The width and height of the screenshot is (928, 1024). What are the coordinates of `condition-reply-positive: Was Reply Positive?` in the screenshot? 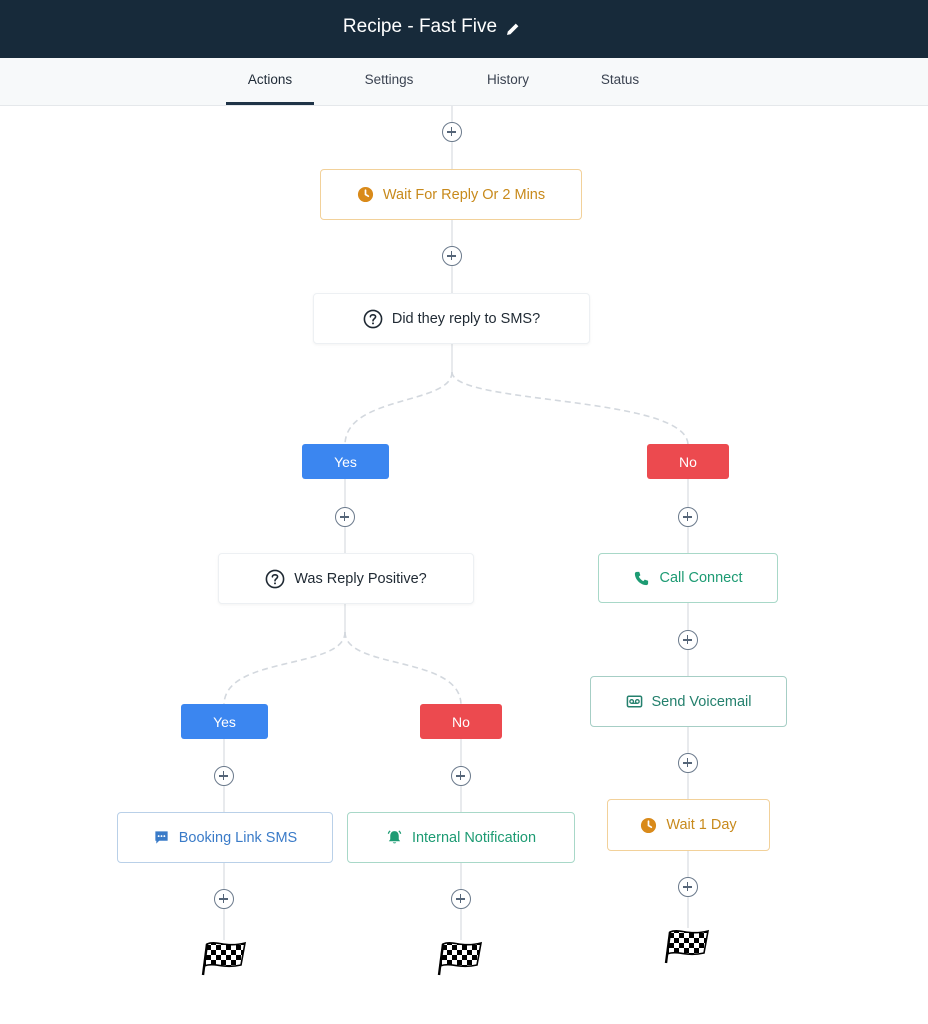 It's located at (346, 578).